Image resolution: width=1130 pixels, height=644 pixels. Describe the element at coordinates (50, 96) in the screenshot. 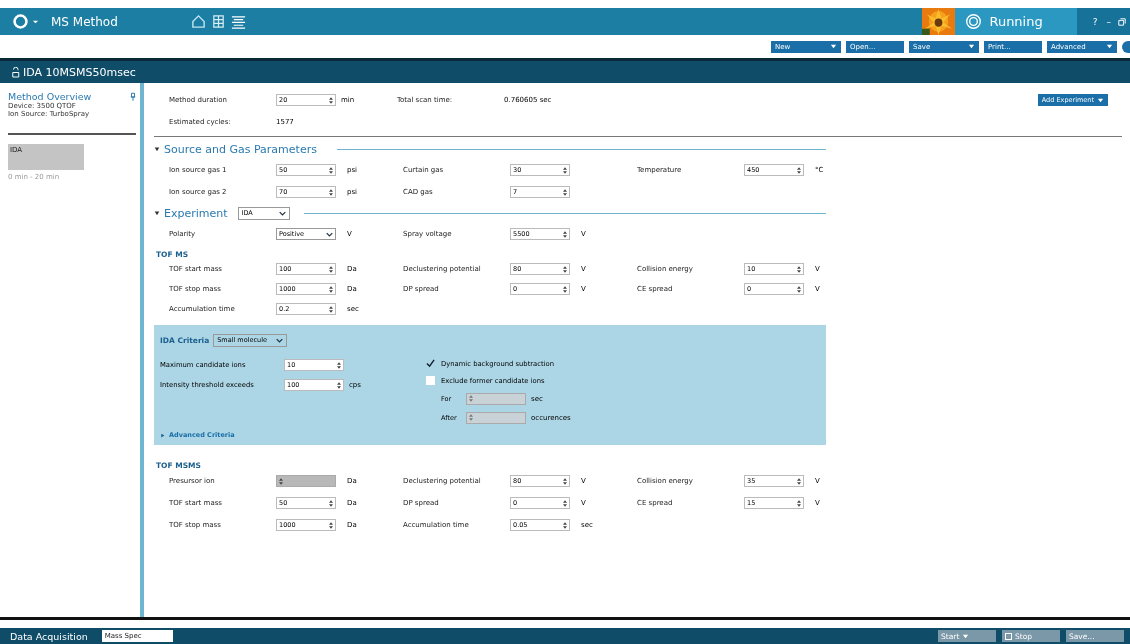

I see `sidebar-title: Method Overview` at that location.